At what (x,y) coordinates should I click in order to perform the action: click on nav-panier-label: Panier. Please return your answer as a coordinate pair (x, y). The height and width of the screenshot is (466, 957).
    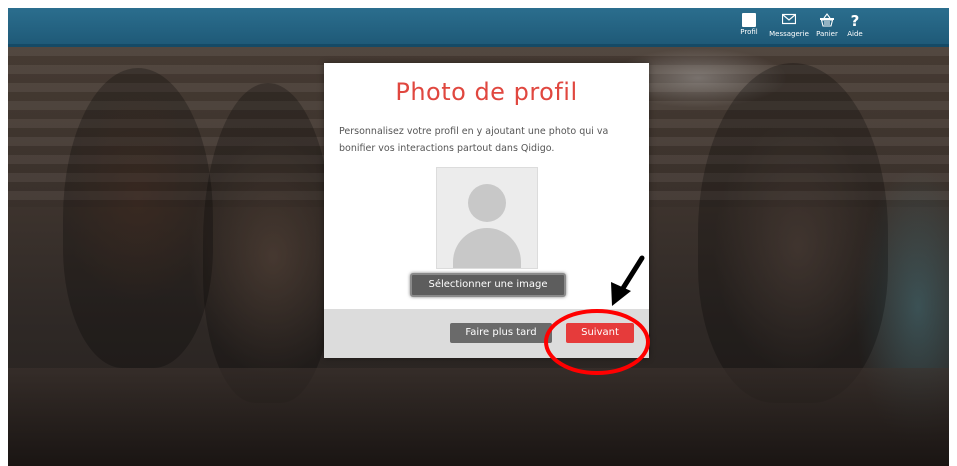
    Looking at the image, I should click on (827, 34).